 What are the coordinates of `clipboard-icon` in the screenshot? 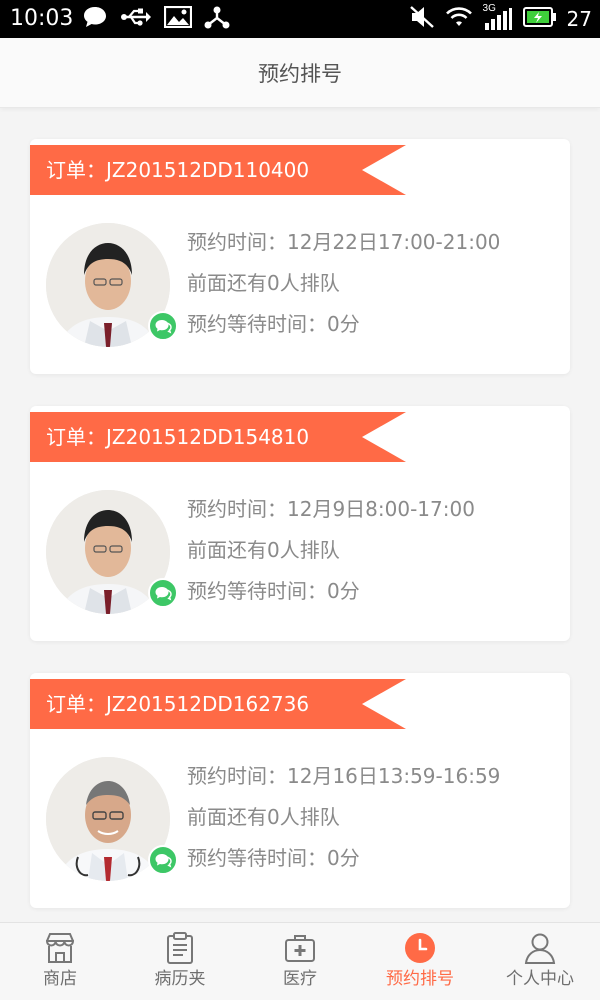 It's located at (180, 948).